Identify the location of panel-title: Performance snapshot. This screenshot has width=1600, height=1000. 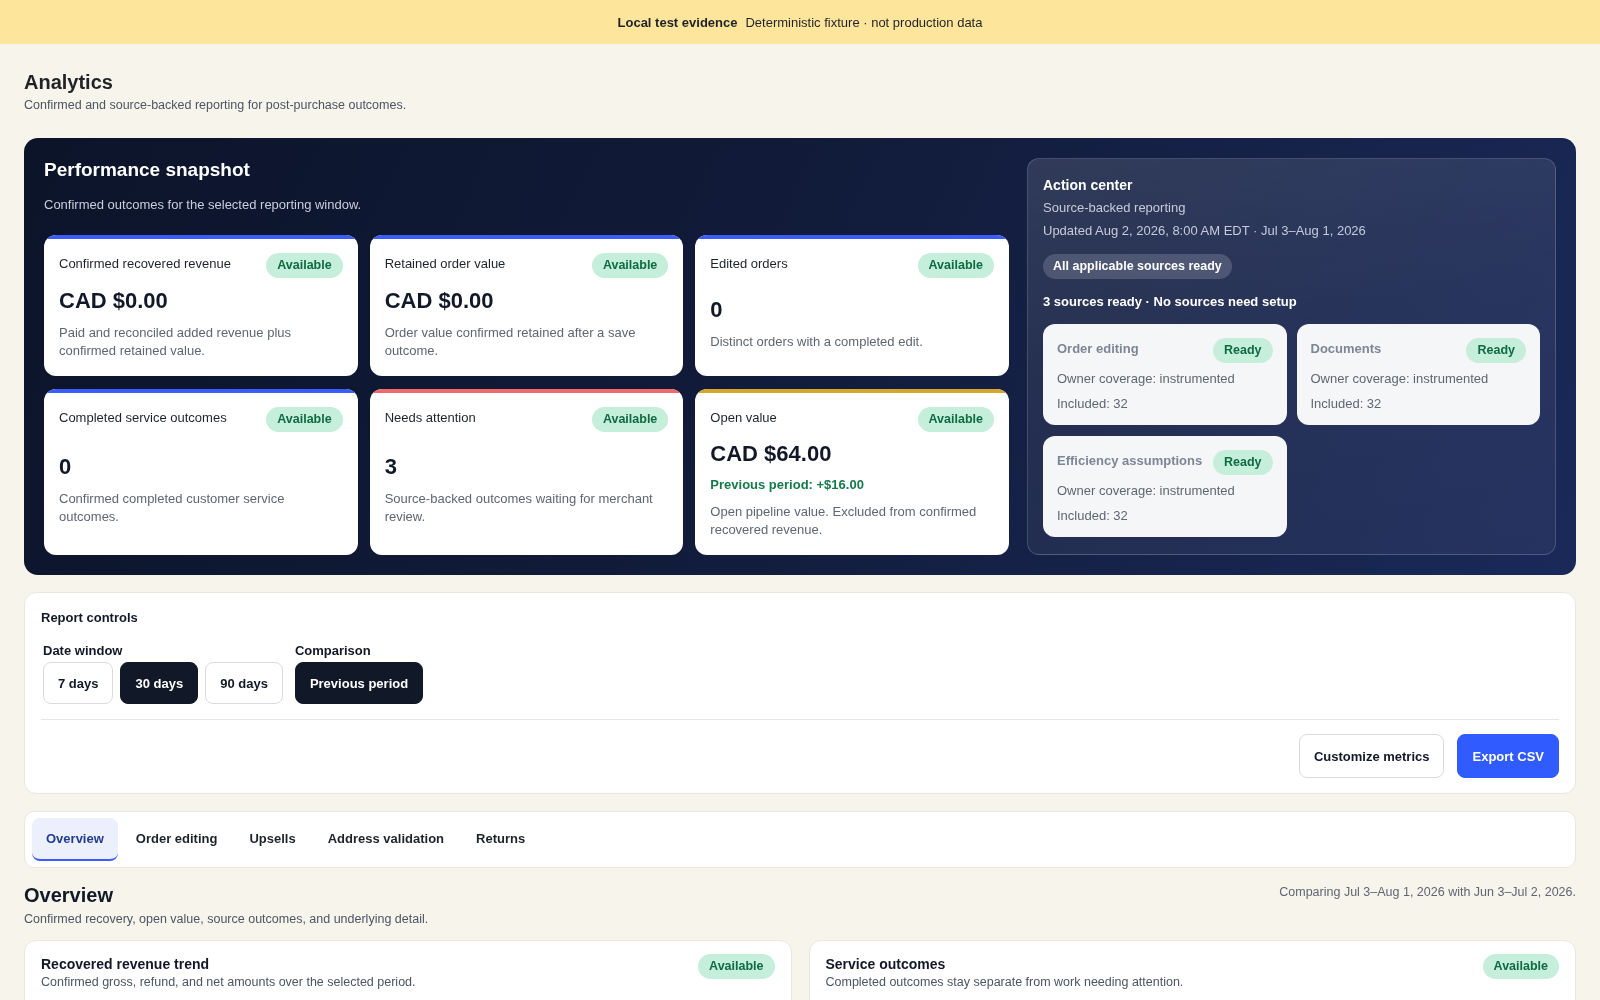
(147, 170).